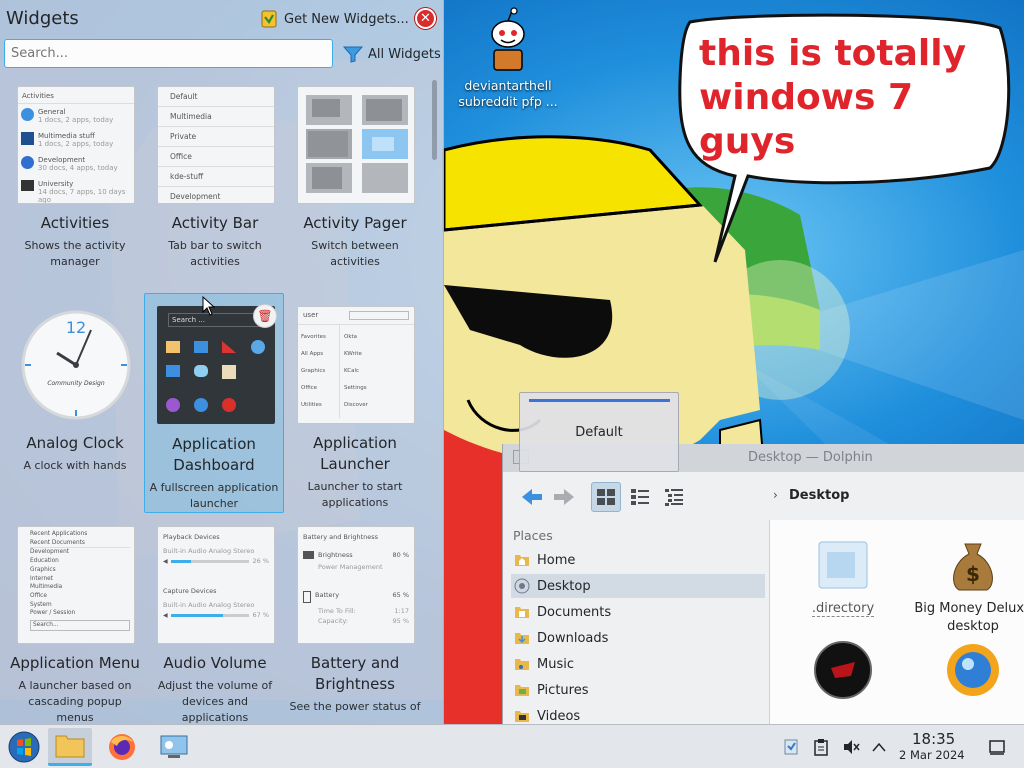 Image resolution: width=1024 pixels, height=768 pixels. Describe the element at coordinates (638, 586) in the screenshot. I see `place-desktop: Desktop` at that location.